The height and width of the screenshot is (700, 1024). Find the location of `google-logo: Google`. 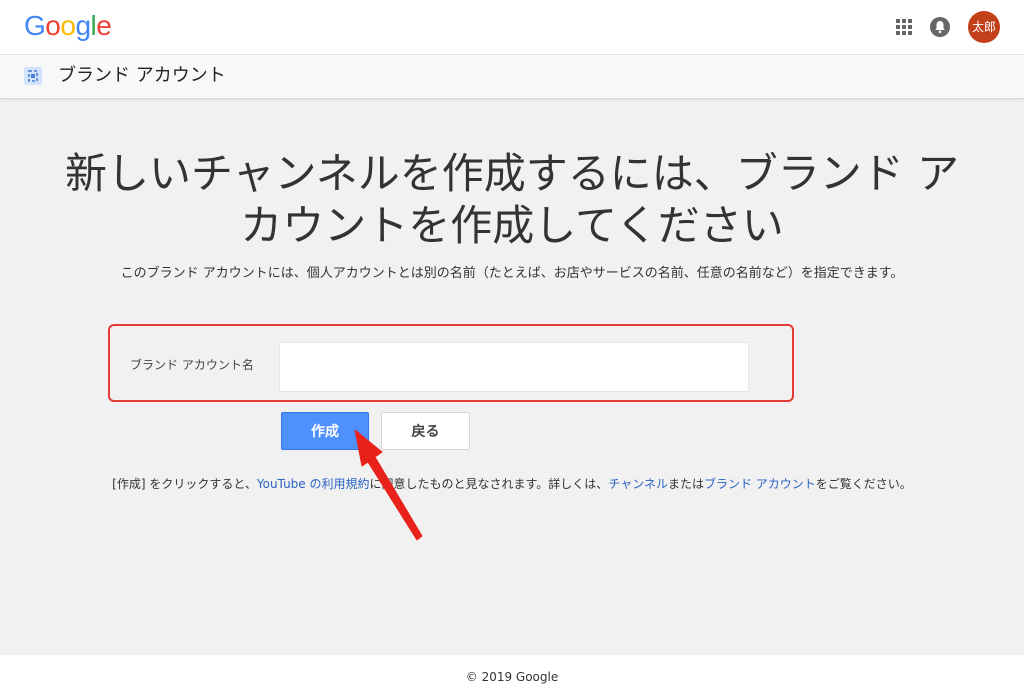

google-logo: Google is located at coordinates (68, 26).